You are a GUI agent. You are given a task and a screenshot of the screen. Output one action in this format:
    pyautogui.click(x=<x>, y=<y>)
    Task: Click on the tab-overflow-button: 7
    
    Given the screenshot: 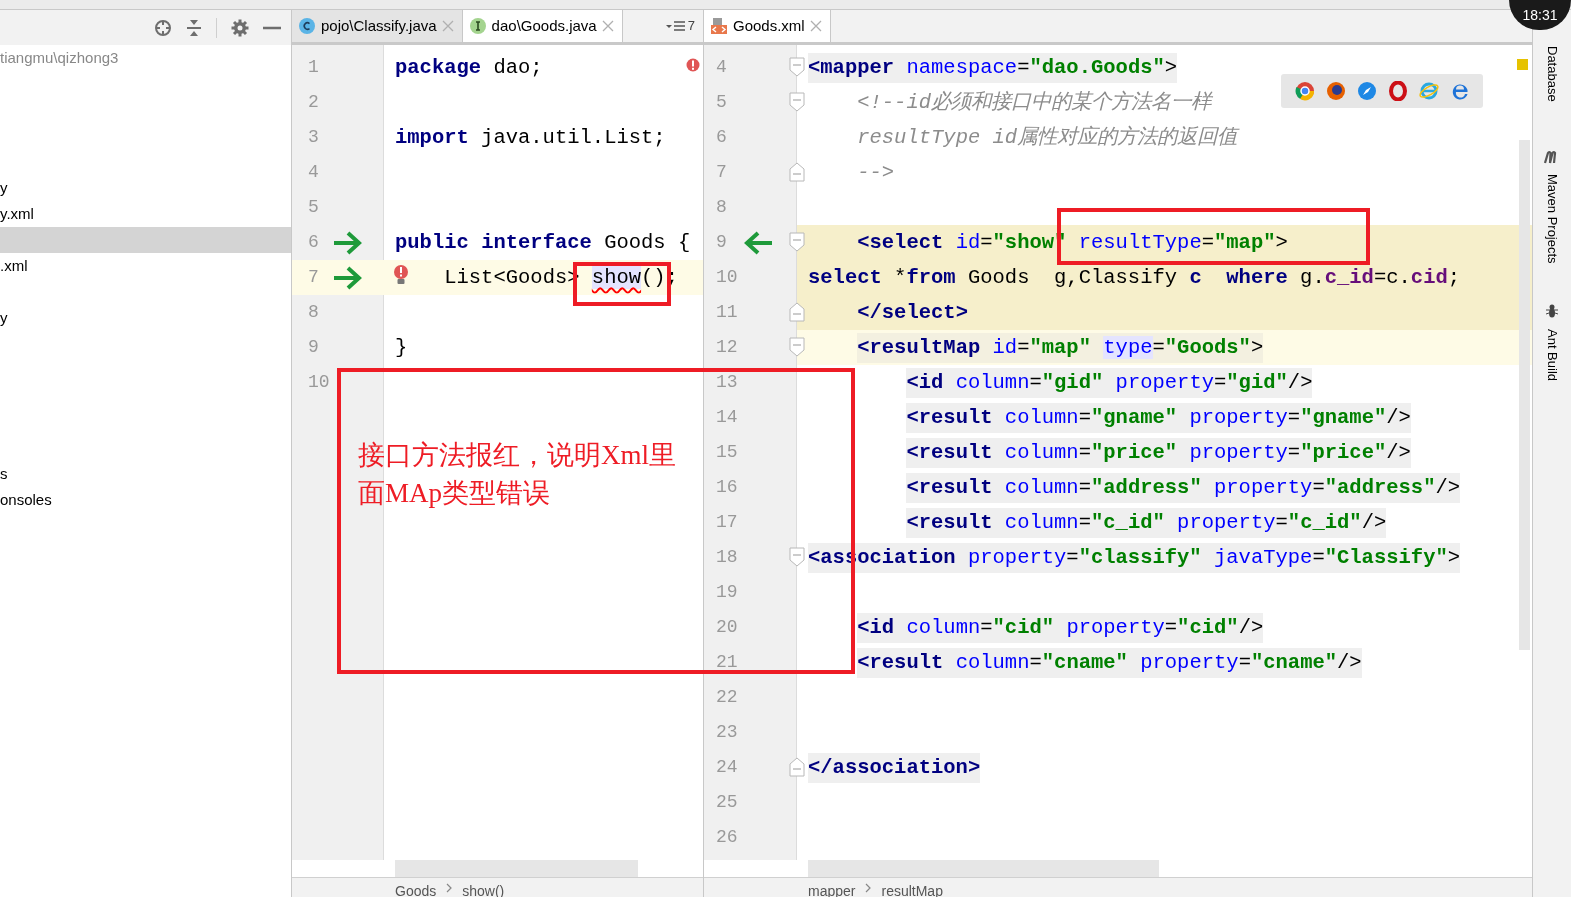 What is the action you would take?
    pyautogui.click(x=684, y=26)
    